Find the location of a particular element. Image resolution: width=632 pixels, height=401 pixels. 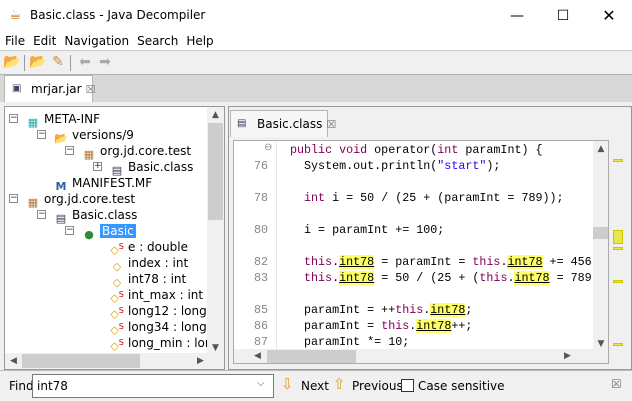

find-input: int78 ⌵ is located at coordinates (153, 386).